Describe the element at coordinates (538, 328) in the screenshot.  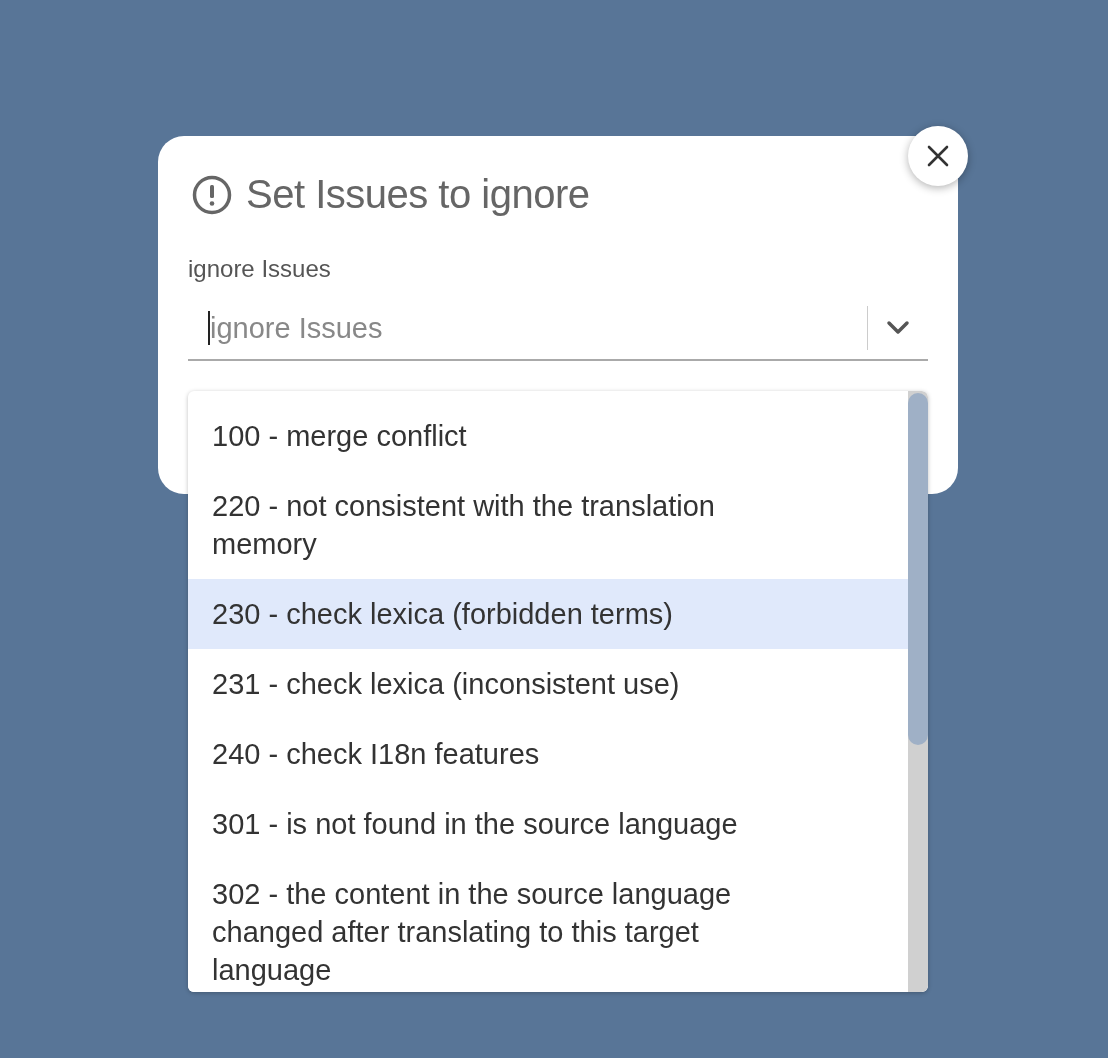
I see `issues-input: ignore Issues` at that location.